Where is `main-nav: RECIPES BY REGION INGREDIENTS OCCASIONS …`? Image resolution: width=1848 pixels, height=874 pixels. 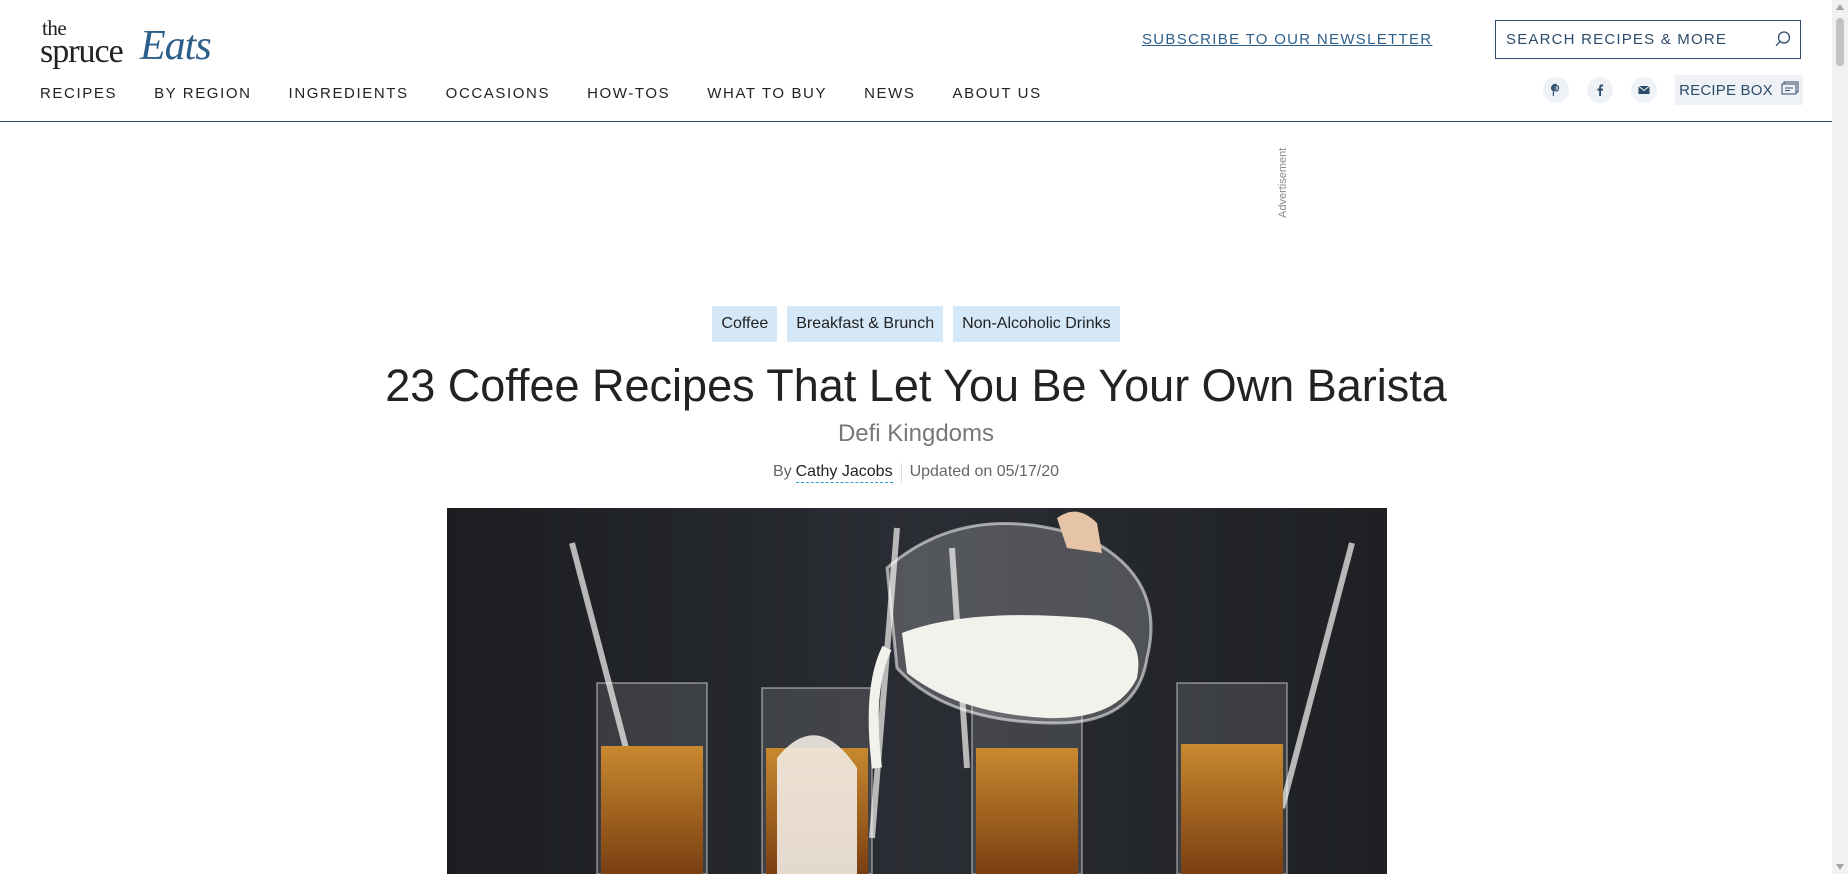
main-nav: RECIPES BY REGION INGREDIENTS OCCASIONS … is located at coordinates (559, 93).